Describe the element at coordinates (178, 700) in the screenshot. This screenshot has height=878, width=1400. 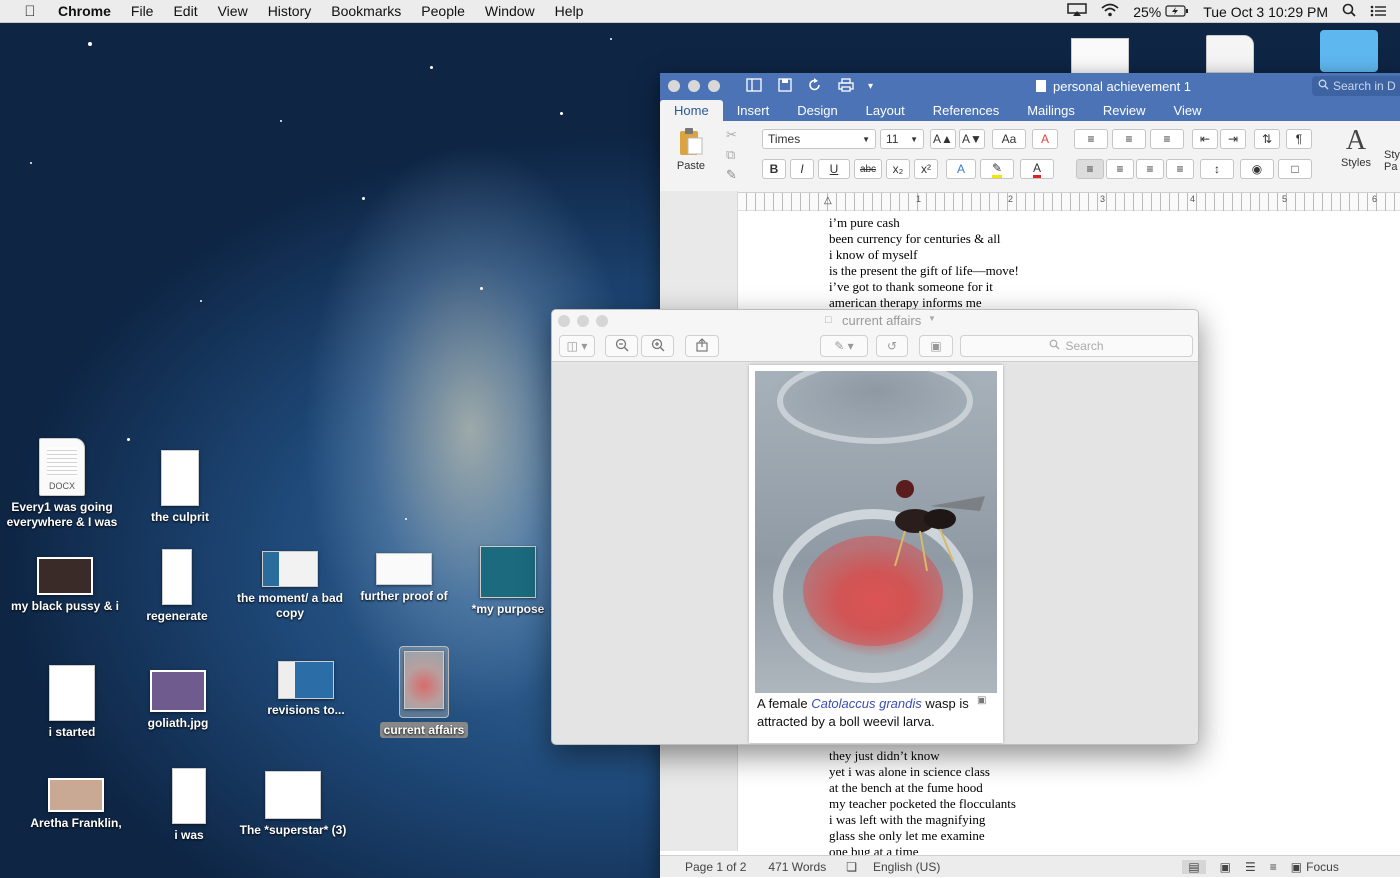
I see `desktop-icon-goliath: goliath.jpg` at that location.